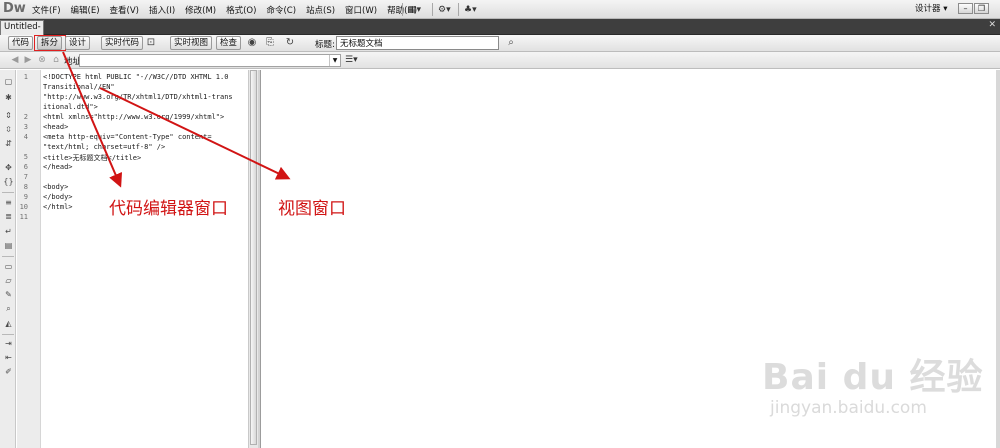 This screenshot has height=448, width=1000. Describe the element at coordinates (998, 259) in the screenshot. I see `design-scrollbar` at that location.